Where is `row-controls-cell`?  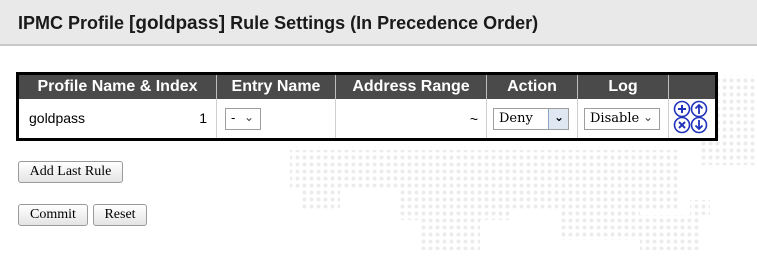 row-controls-cell is located at coordinates (692, 119).